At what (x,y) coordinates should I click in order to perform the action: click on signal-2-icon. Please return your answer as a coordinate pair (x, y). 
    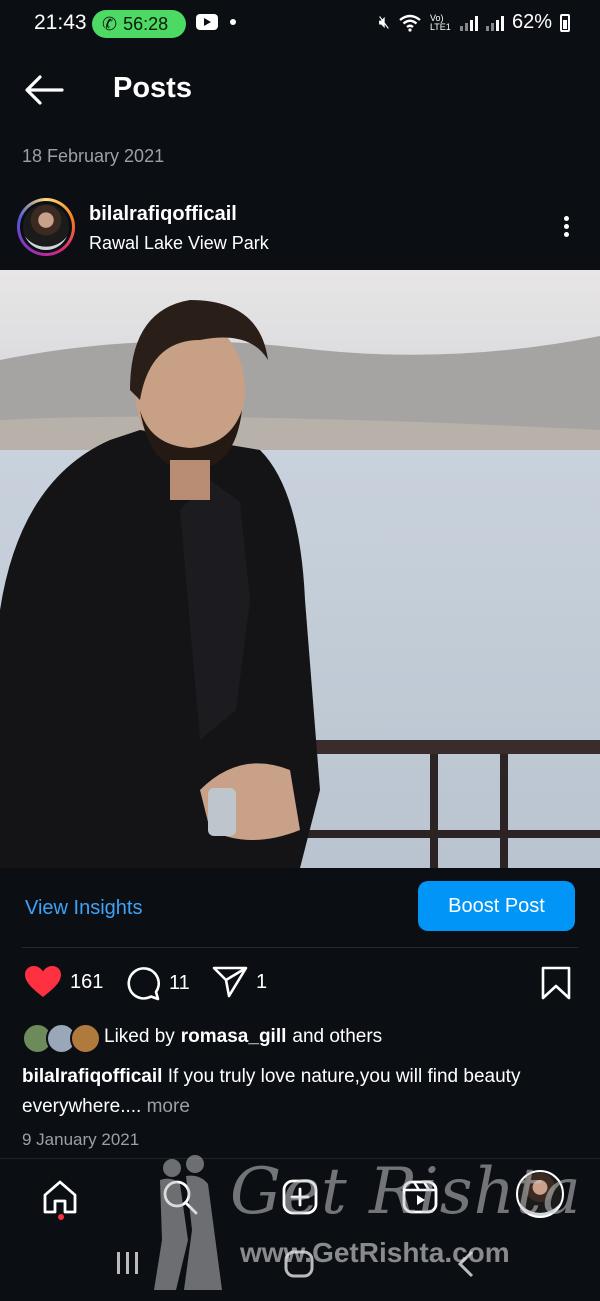
    Looking at the image, I should click on (494, 23).